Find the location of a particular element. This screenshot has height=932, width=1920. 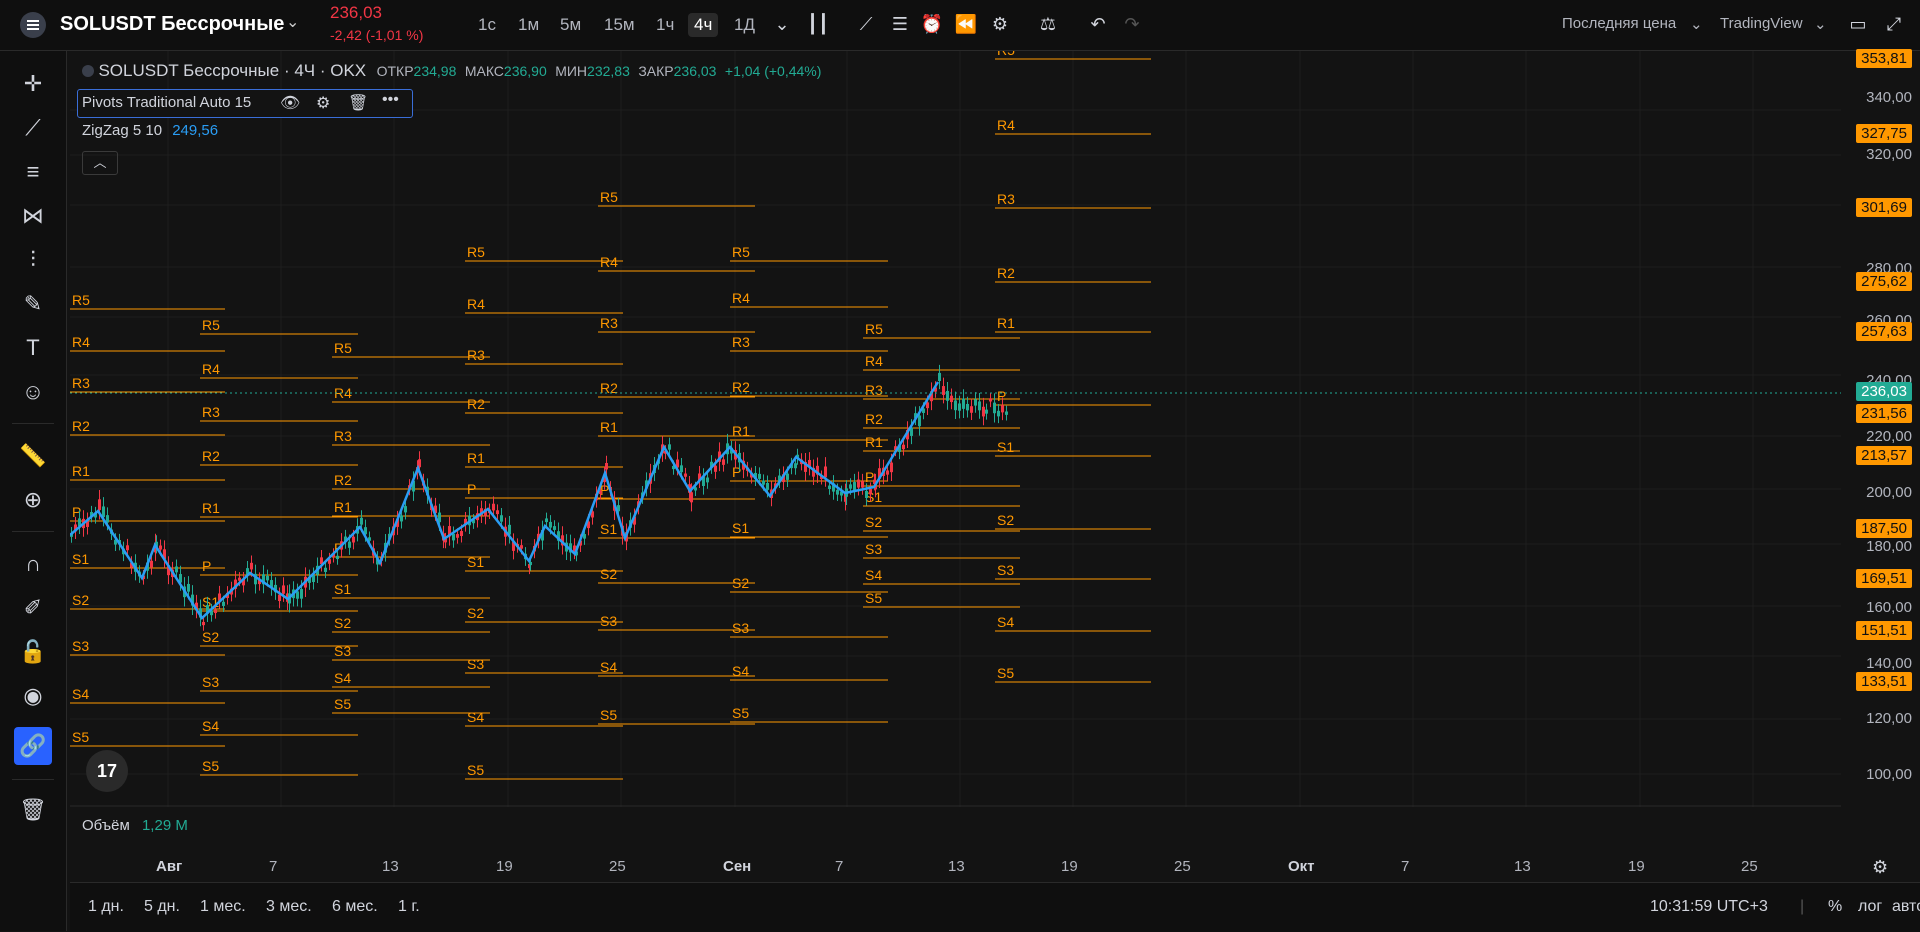

volume-value: 1,29 M is located at coordinates (164, 825).